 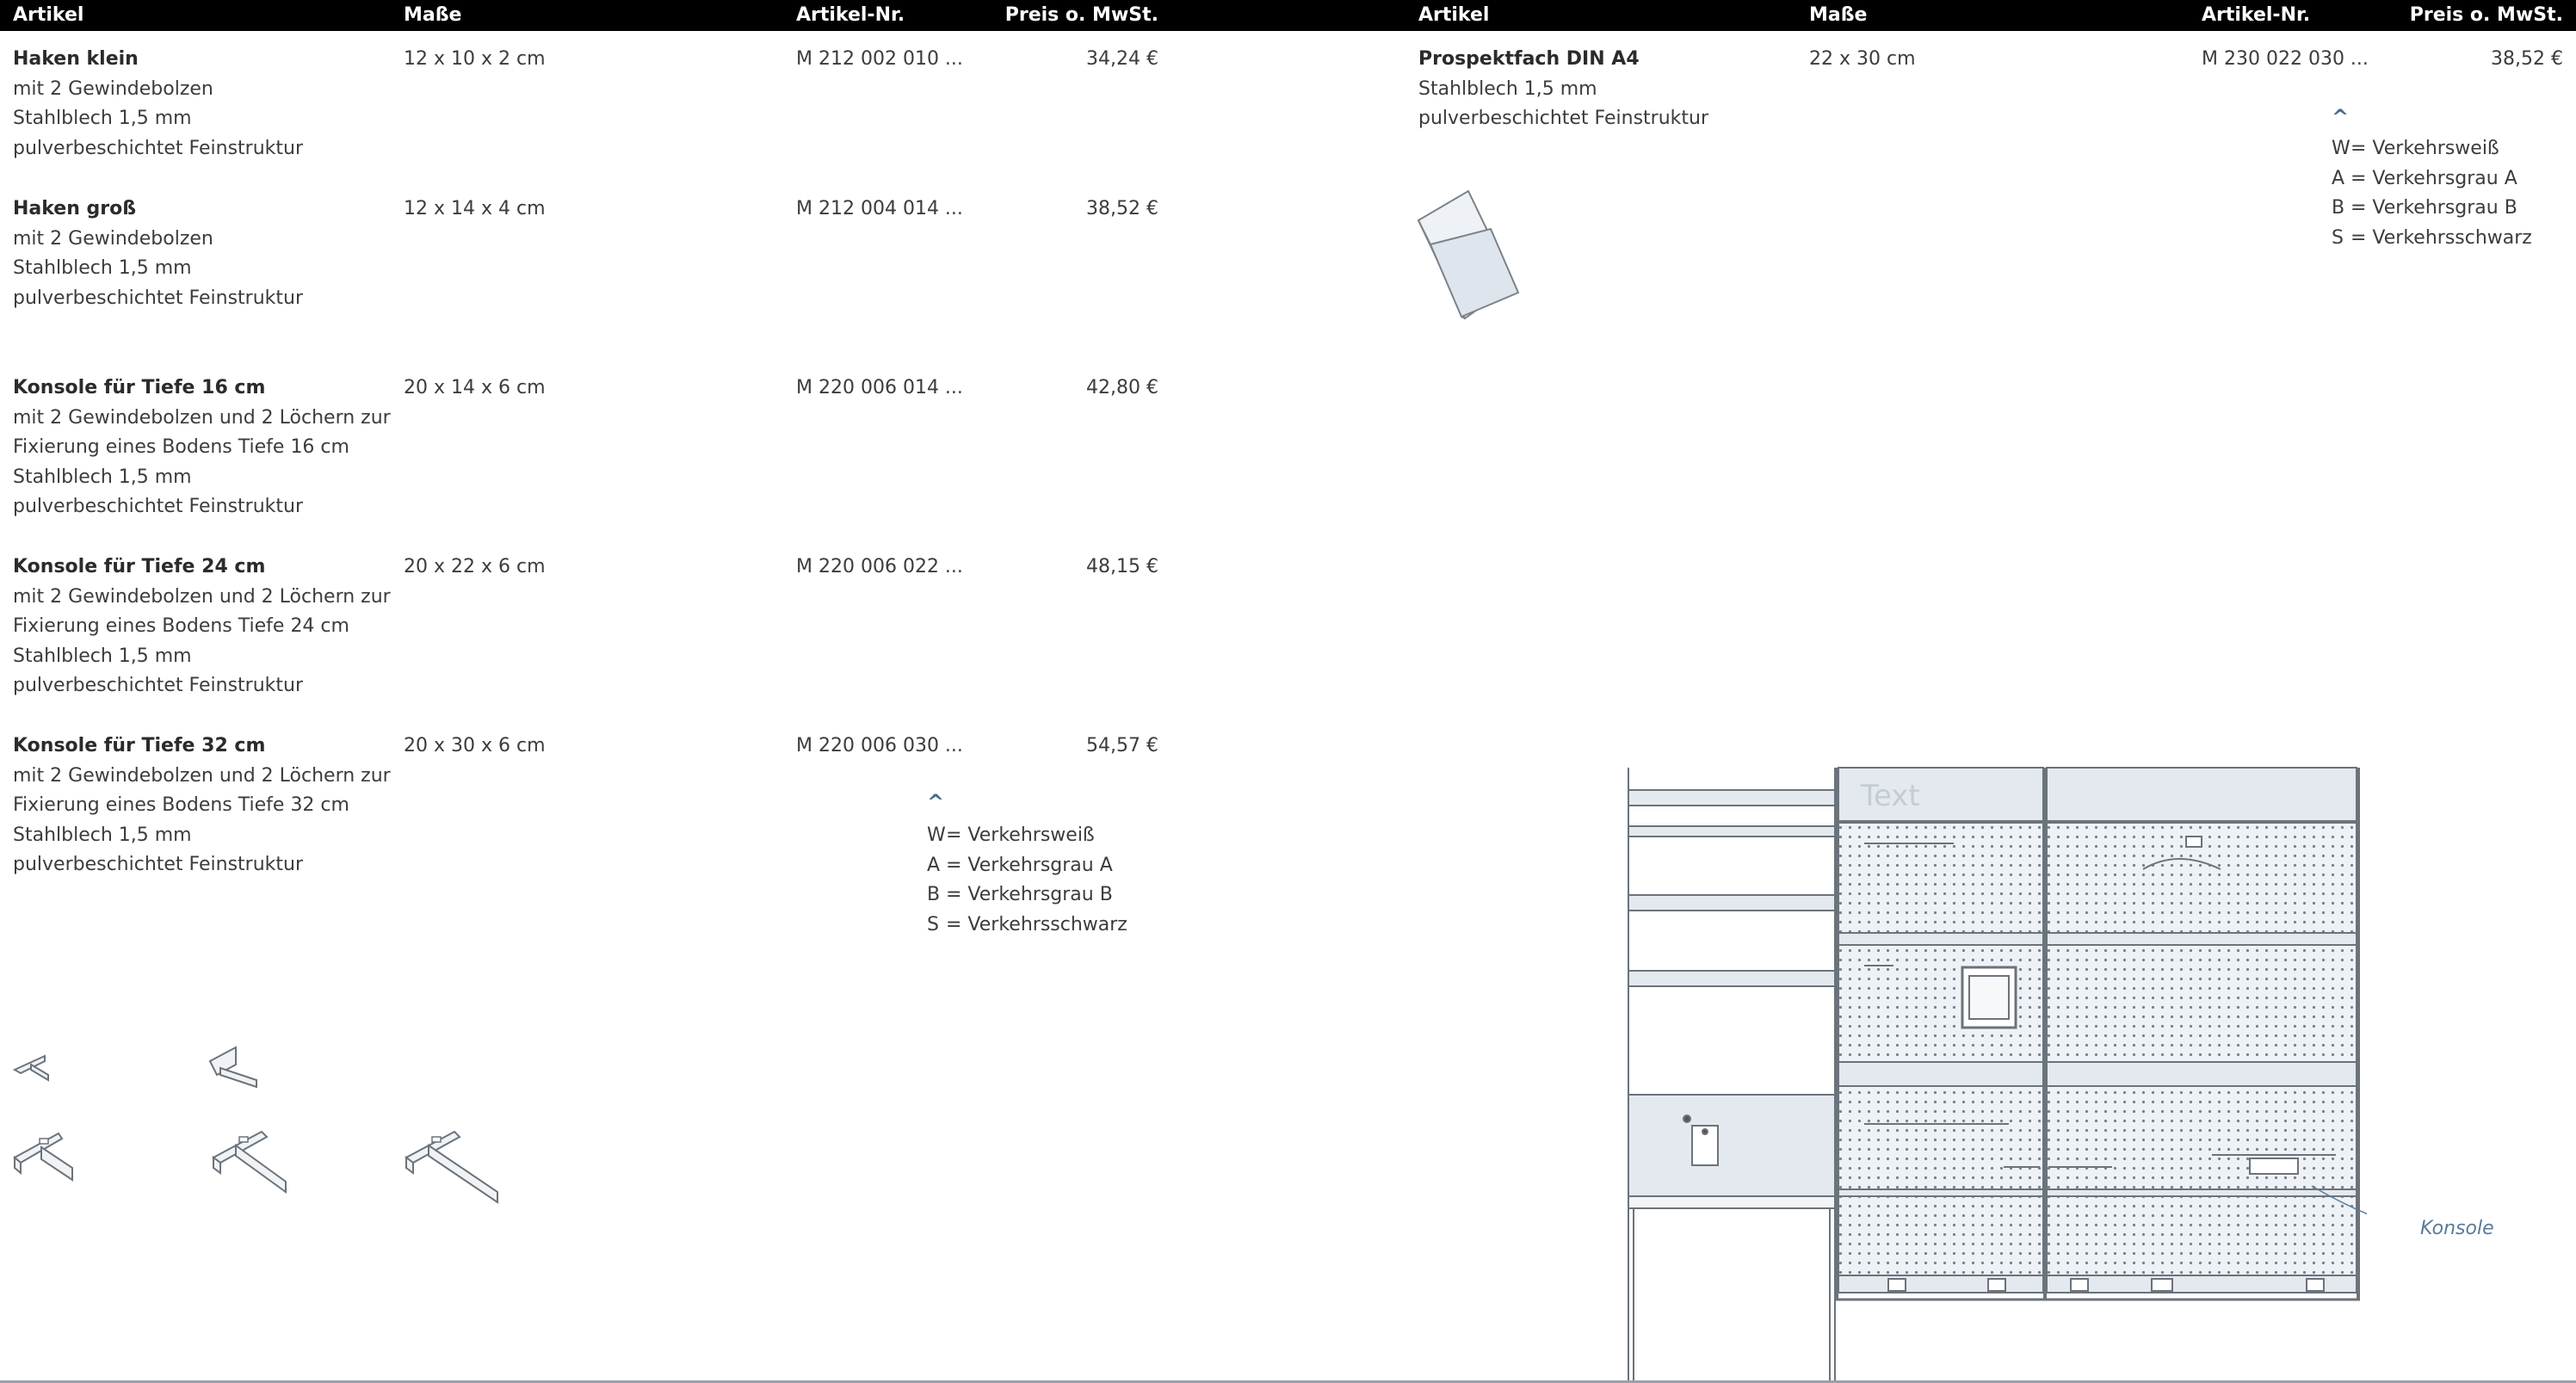 I want to click on product-name: Konsole für Tiefe 24 cm, so click(x=139, y=567).